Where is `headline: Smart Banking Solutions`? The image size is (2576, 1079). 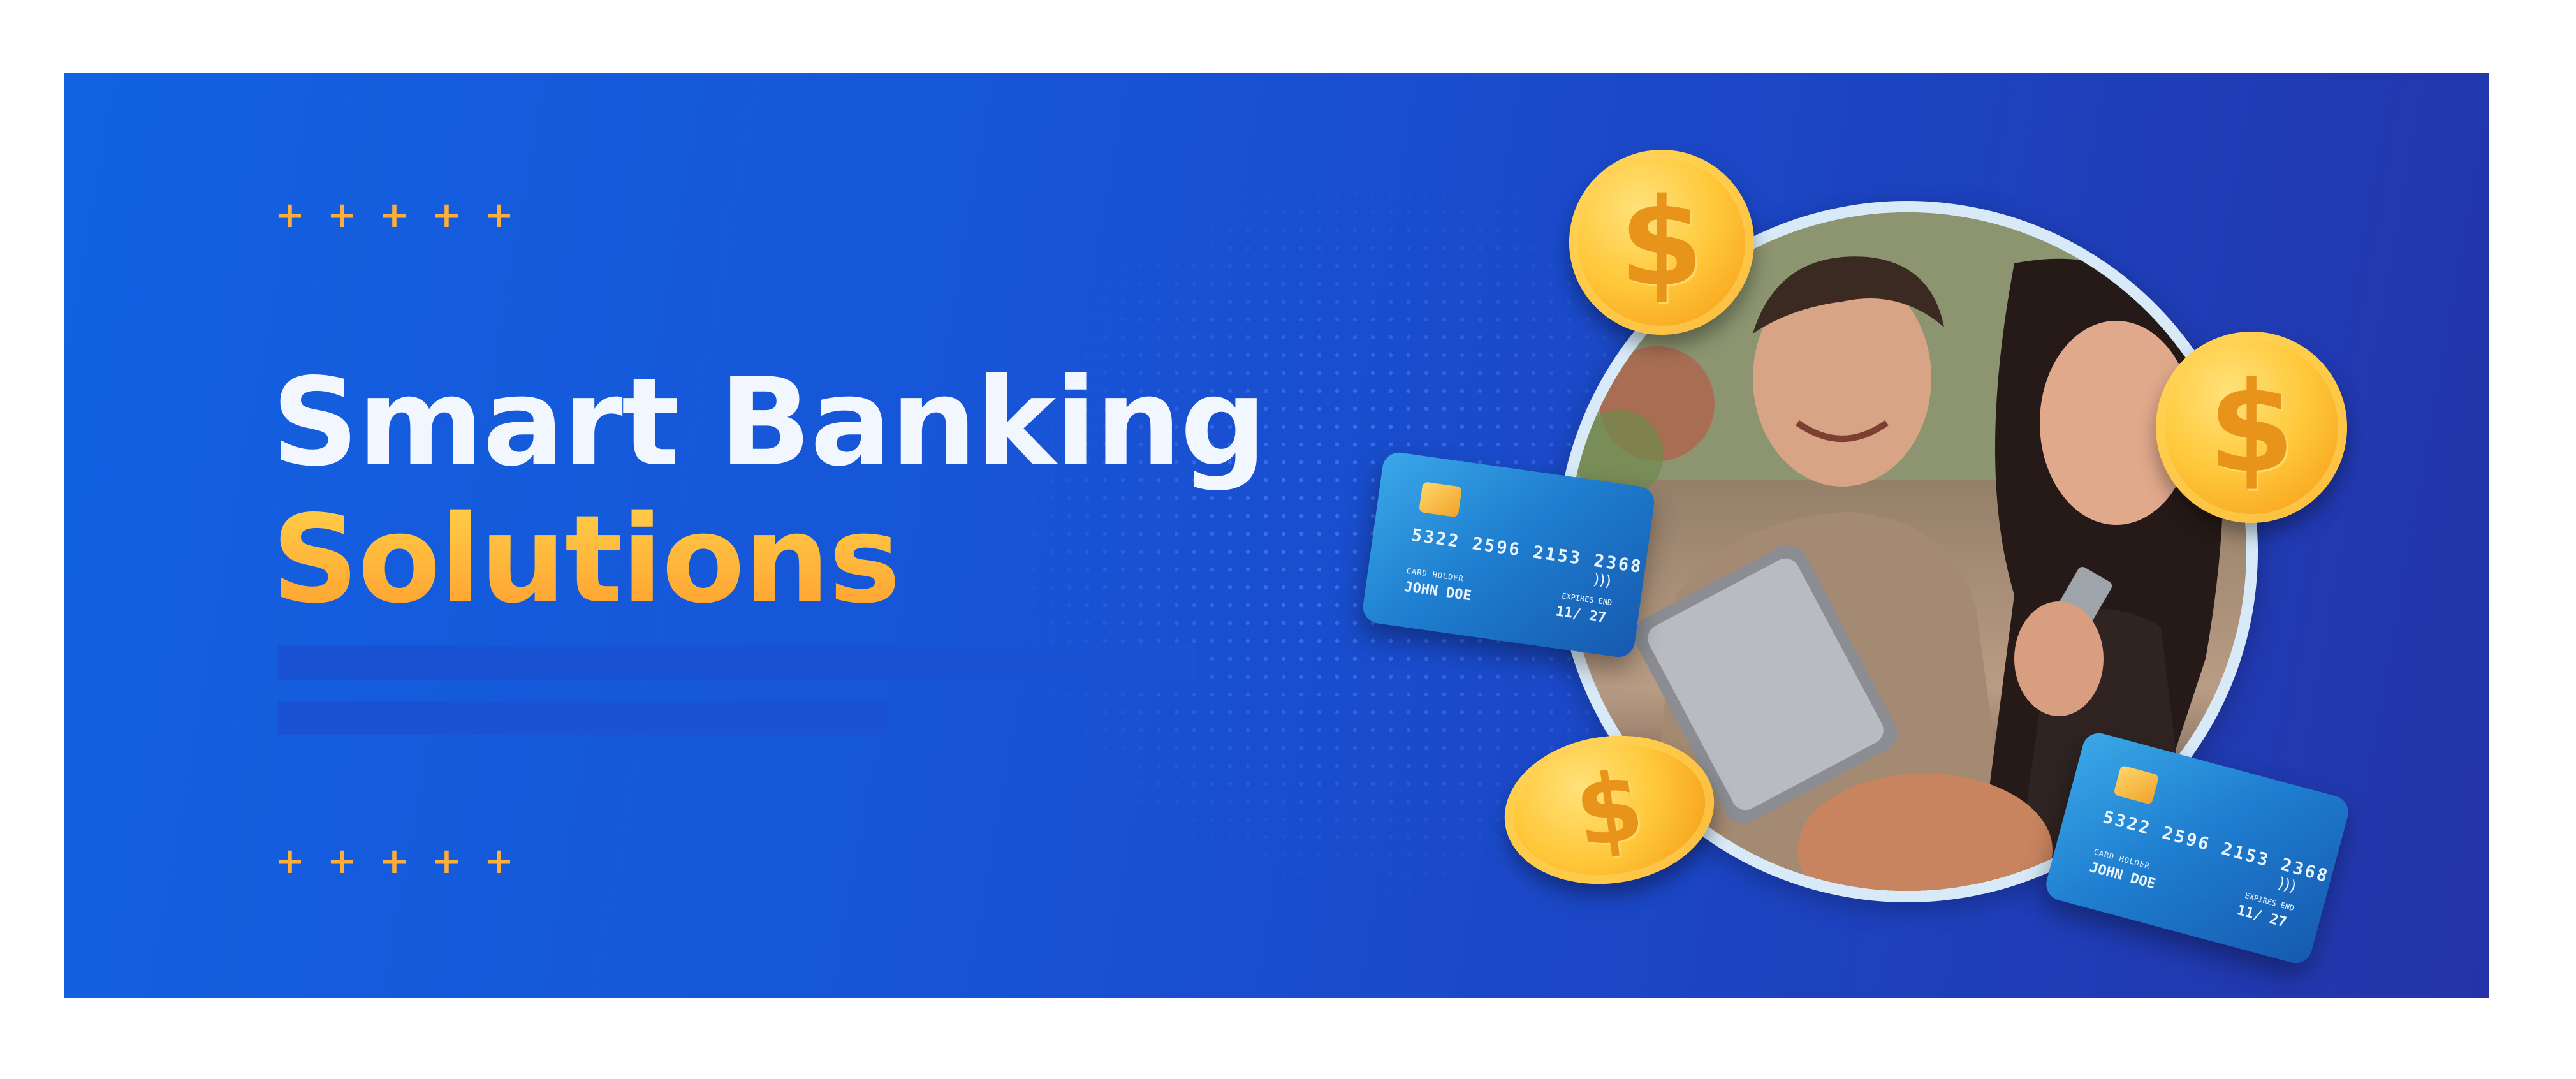
headline: Smart Banking Solutions is located at coordinates (769, 490).